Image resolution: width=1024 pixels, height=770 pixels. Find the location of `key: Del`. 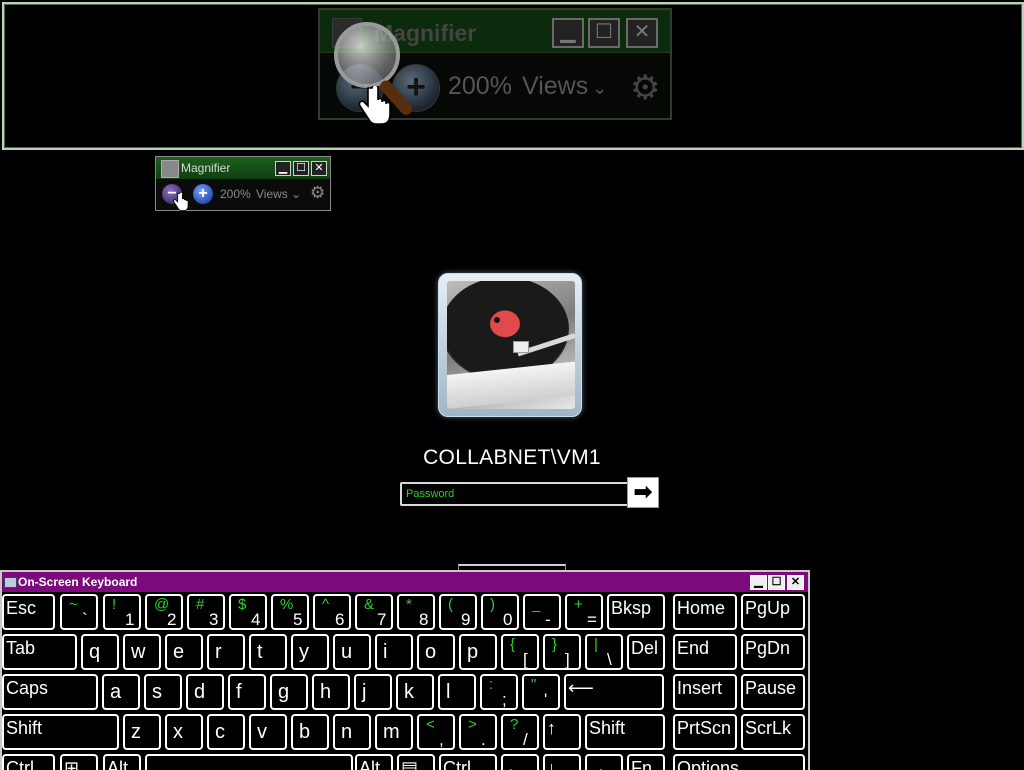

key: Del is located at coordinates (646, 652).